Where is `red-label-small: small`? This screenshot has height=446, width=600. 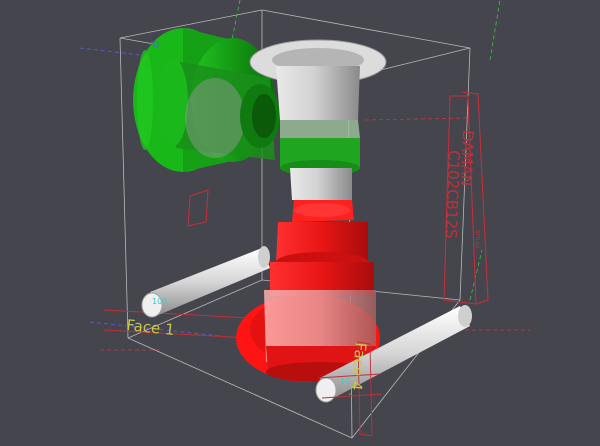 red-label-small: small is located at coordinates (477, 239).